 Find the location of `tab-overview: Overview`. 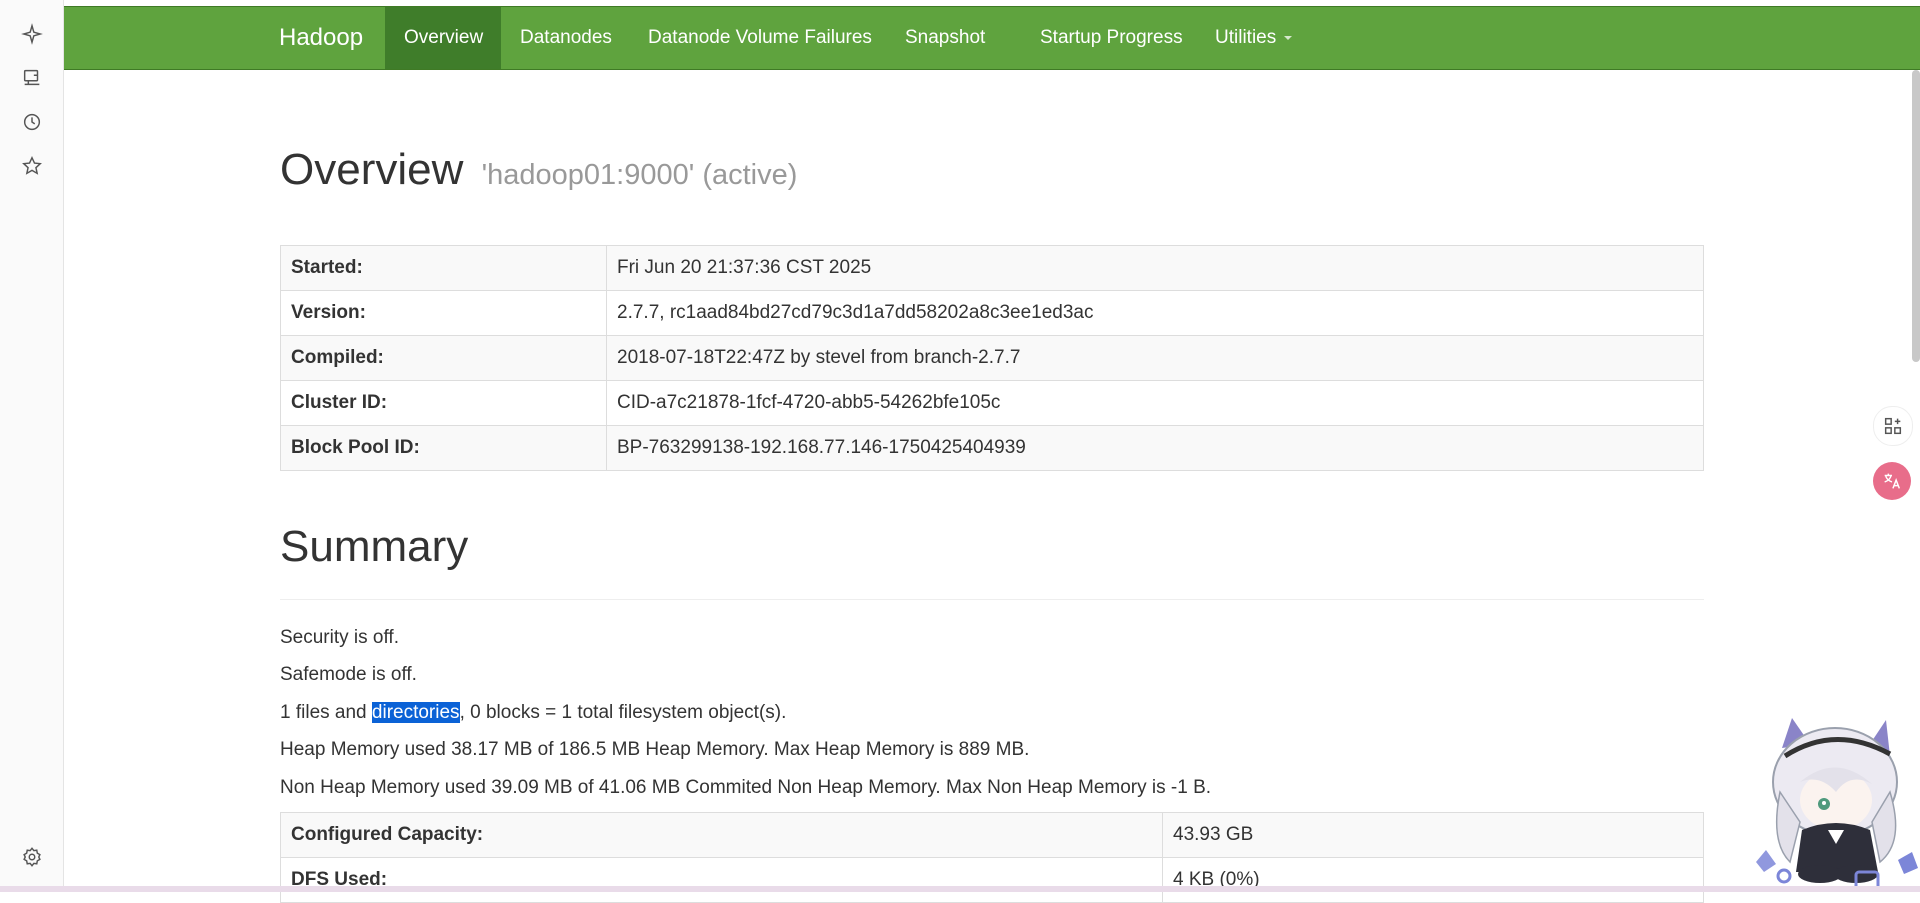

tab-overview: Overview is located at coordinates (443, 38).